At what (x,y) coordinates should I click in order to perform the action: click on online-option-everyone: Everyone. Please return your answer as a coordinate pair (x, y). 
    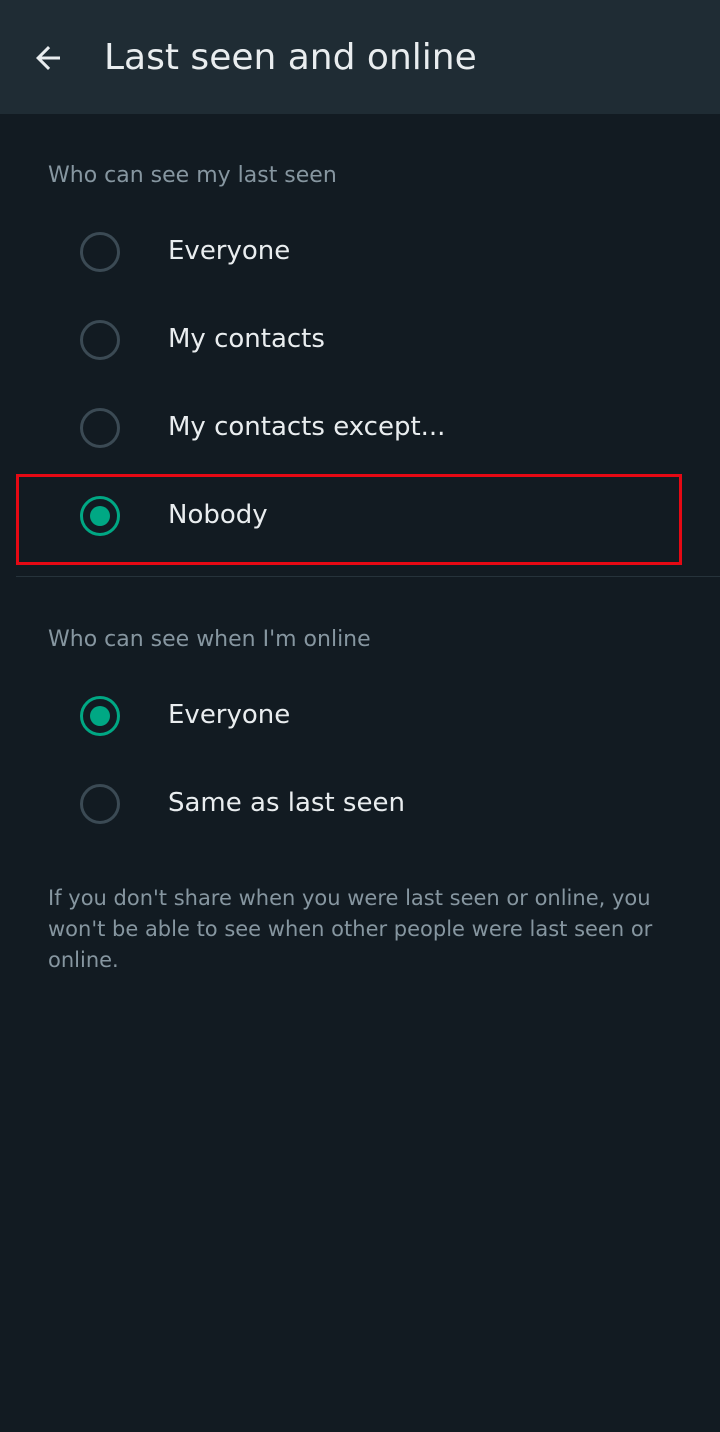
    Looking at the image, I should click on (360, 716).